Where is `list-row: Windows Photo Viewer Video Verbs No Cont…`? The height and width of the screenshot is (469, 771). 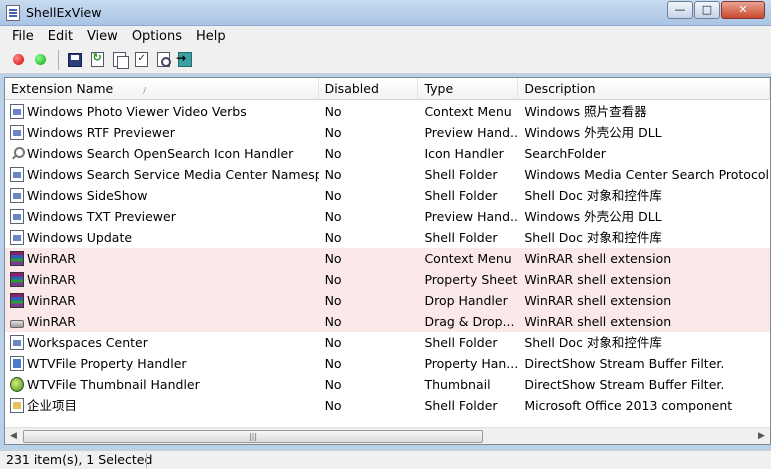
list-row: Windows Photo Viewer Video Verbs No Cont… is located at coordinates (387, 111).